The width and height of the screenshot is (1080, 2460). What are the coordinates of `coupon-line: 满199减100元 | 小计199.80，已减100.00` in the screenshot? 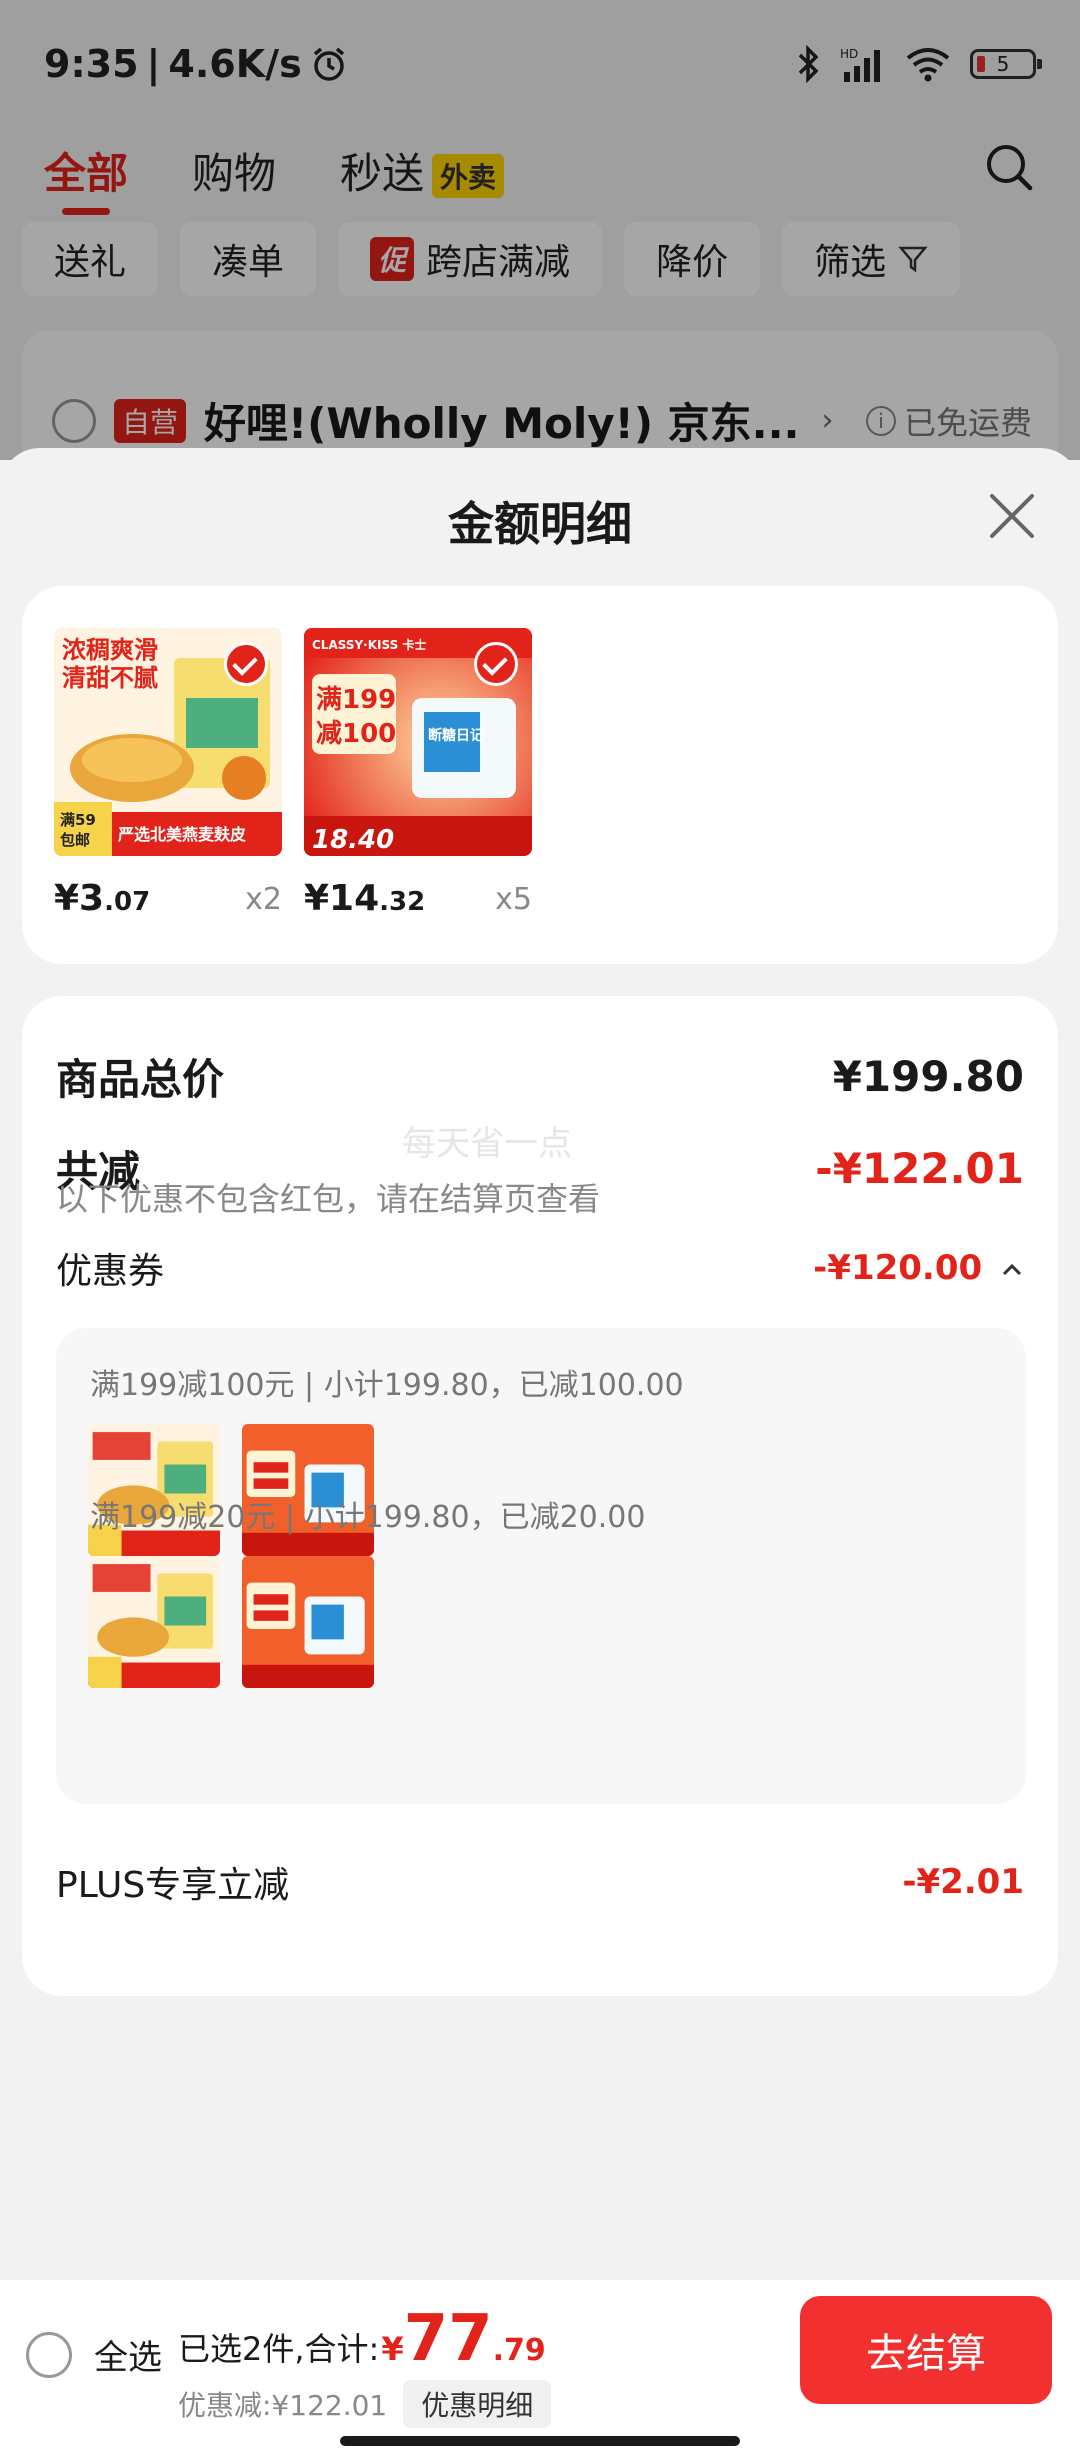 It's located at (387, 1385).